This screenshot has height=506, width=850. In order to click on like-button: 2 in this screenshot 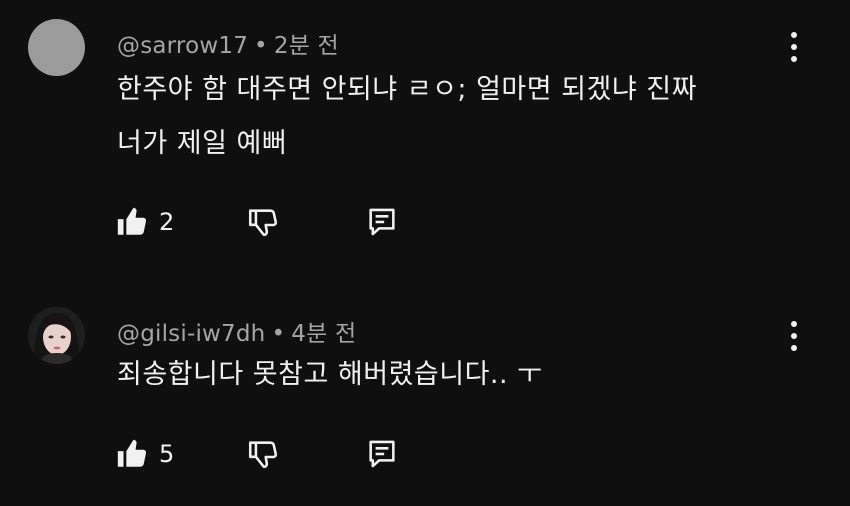, I will do `click(144, 222)`.